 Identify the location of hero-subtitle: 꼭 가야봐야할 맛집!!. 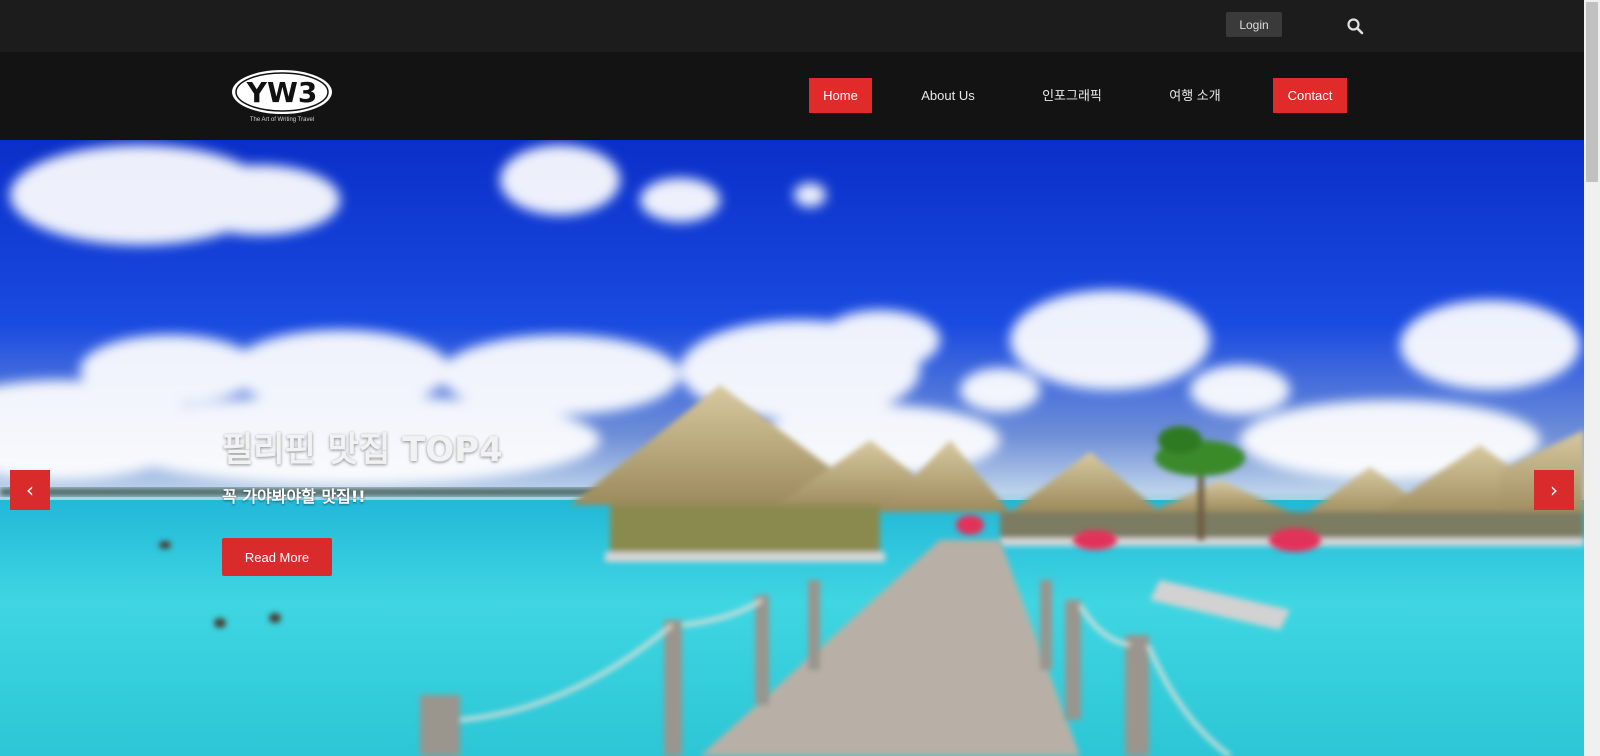
(294, 496).